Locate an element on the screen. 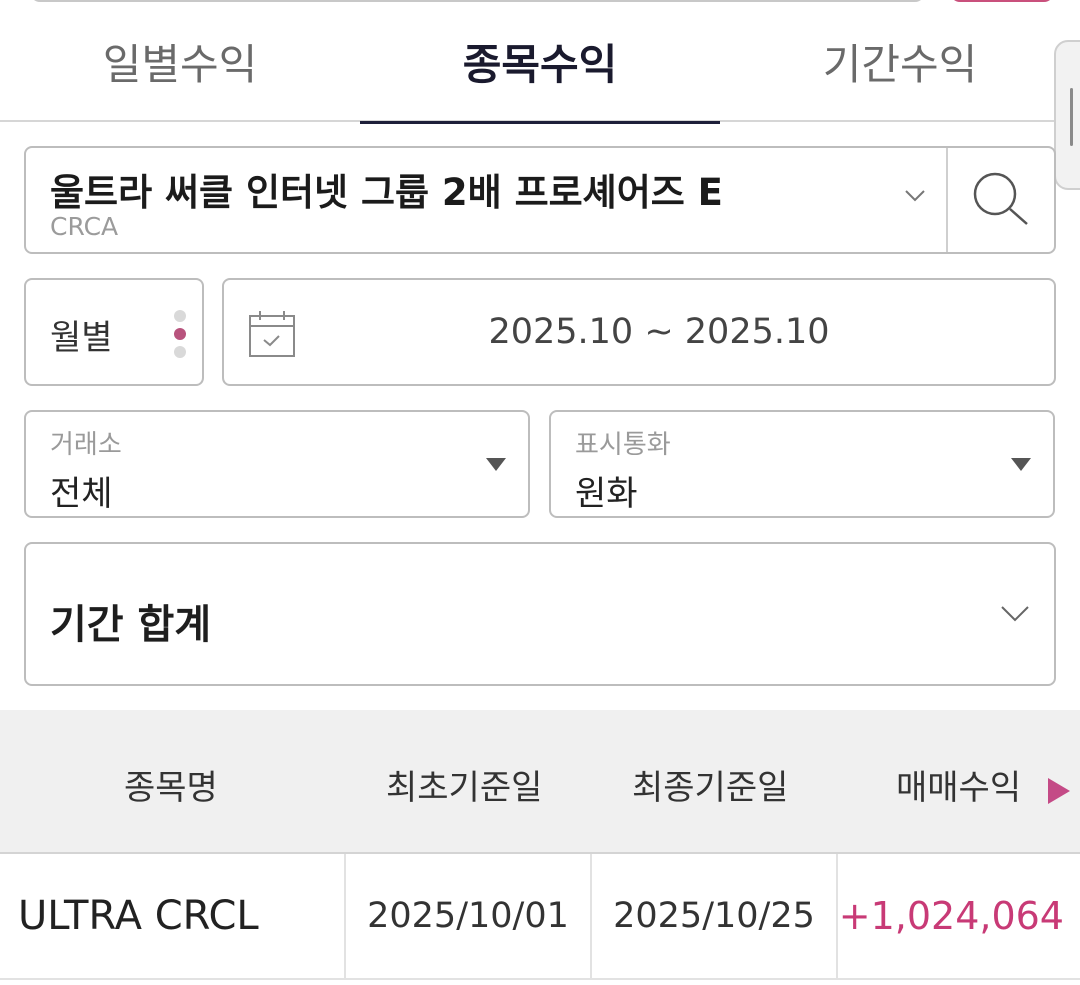  column-header-end-date: 최종기준일 is located at coordinates (710, 788).